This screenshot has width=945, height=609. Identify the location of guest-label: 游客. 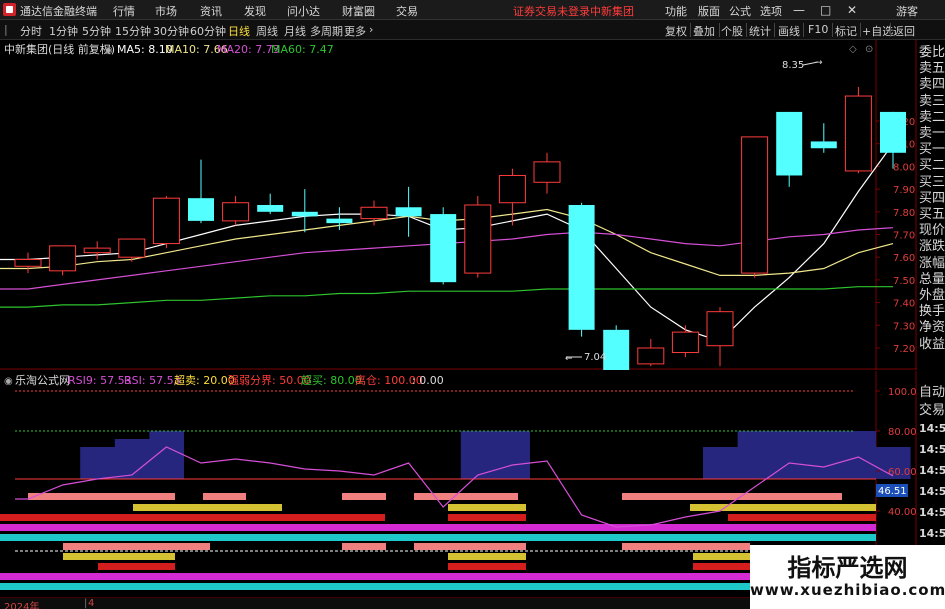
(907, 11).